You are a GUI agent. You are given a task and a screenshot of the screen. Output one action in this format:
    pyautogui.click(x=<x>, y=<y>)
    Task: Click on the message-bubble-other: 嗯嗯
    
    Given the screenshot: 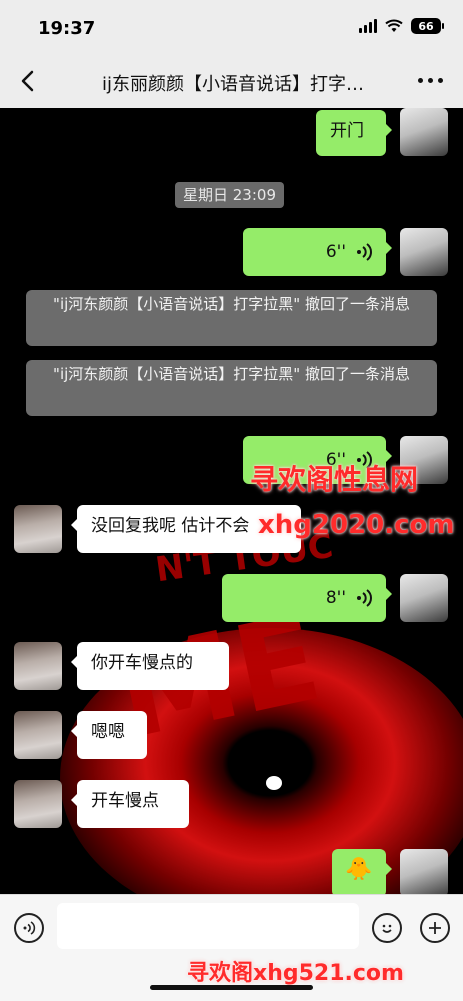 What is the action you would take?
    pyautogui.click(x=109, y=735)
    